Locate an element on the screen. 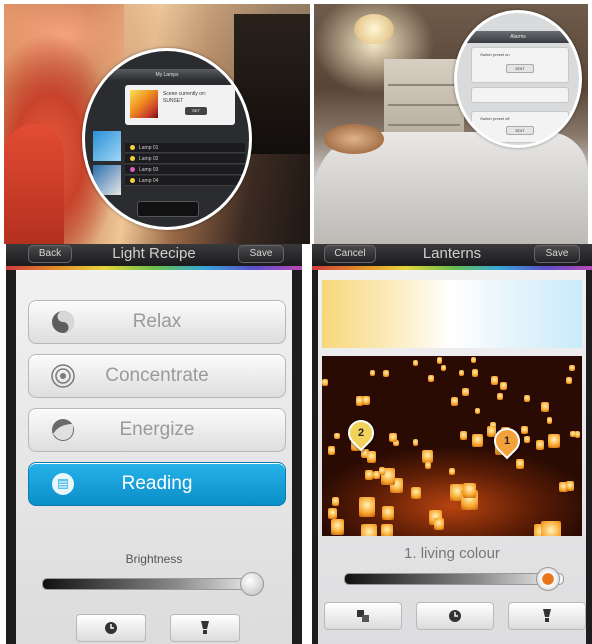  recipe-label: Reading is located at coordinates (157, 483).